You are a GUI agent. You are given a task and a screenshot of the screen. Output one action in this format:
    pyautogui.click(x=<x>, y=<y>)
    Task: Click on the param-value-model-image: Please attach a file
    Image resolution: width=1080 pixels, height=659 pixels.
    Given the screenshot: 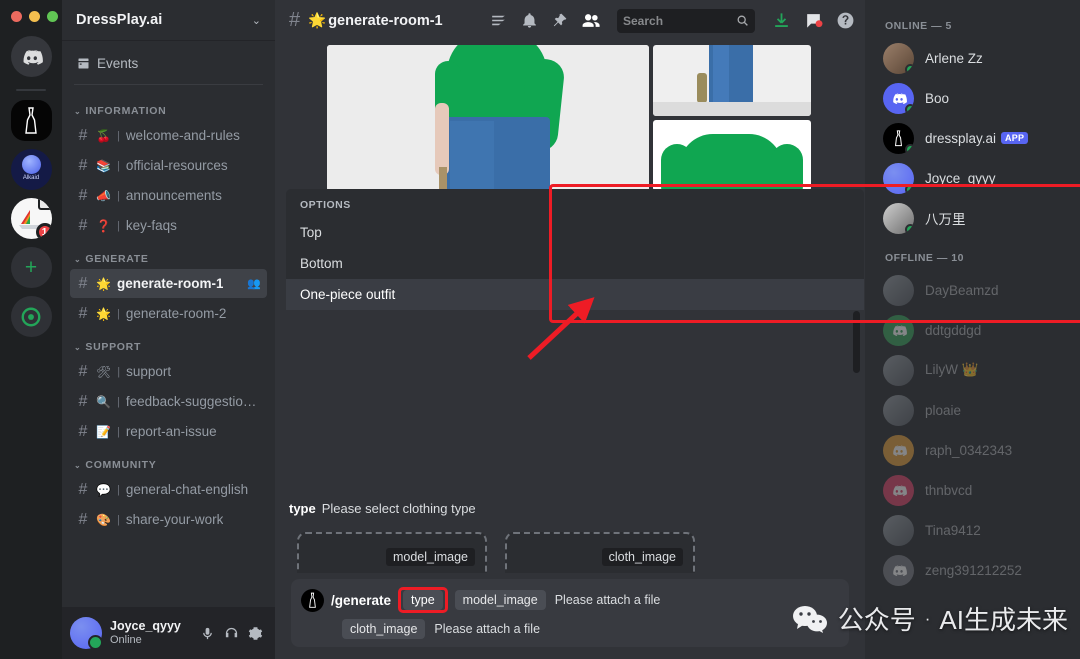 What is the action you would take?
    pyautogui.click(x=611, y=600)
    